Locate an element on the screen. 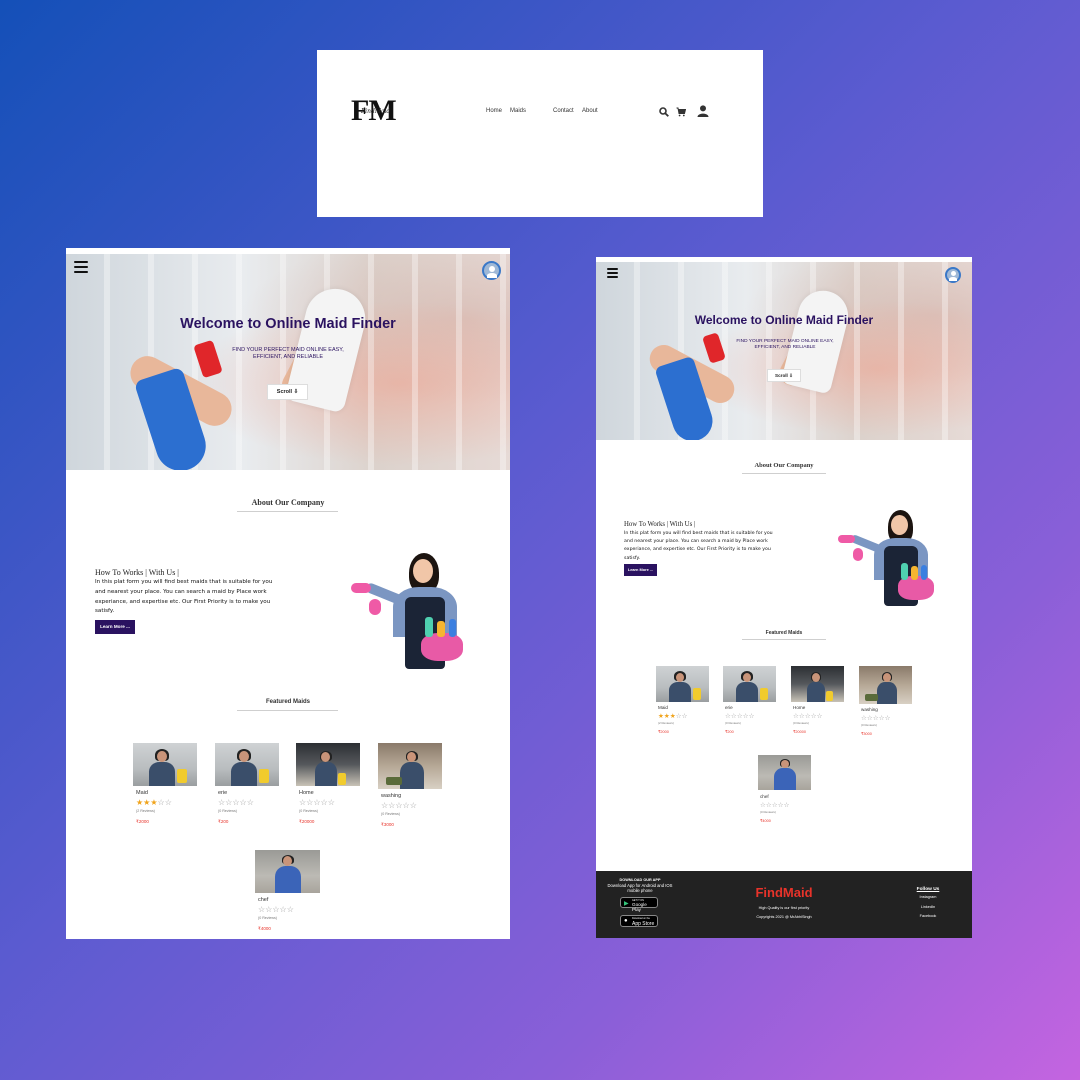  cart-icon is located at coordinates (681, 113).